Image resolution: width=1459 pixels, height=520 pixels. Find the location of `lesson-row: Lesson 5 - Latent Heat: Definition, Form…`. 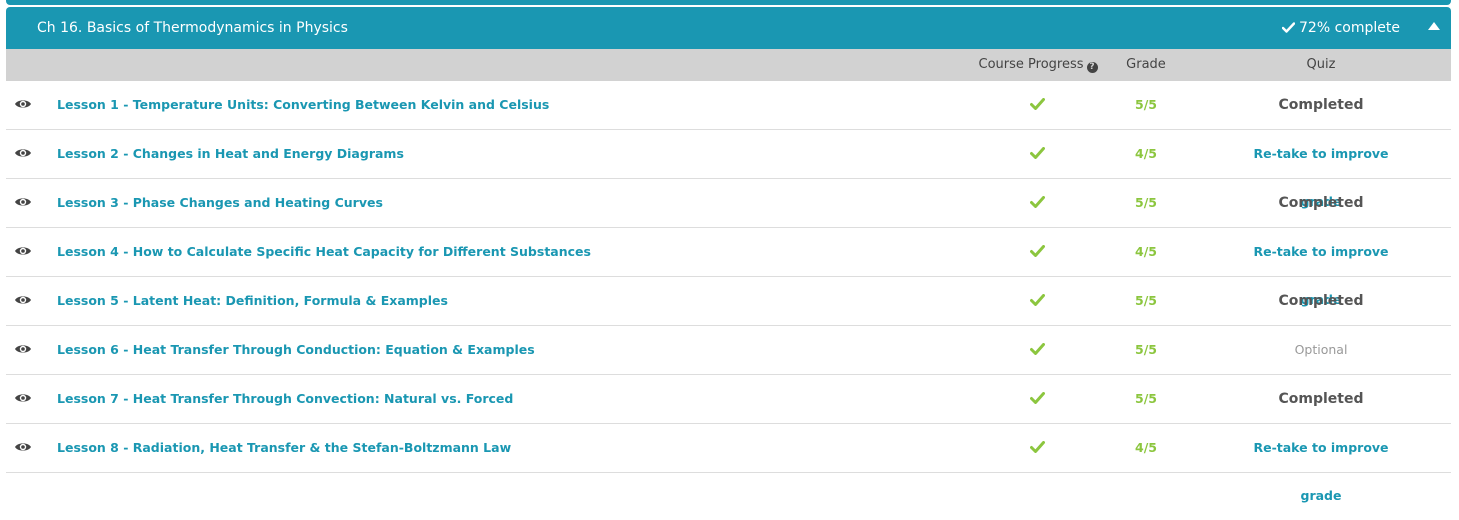

lesson-row: Lesson 5 - Latent Heat: Definition, Form… is located at coordinates (728, 301).